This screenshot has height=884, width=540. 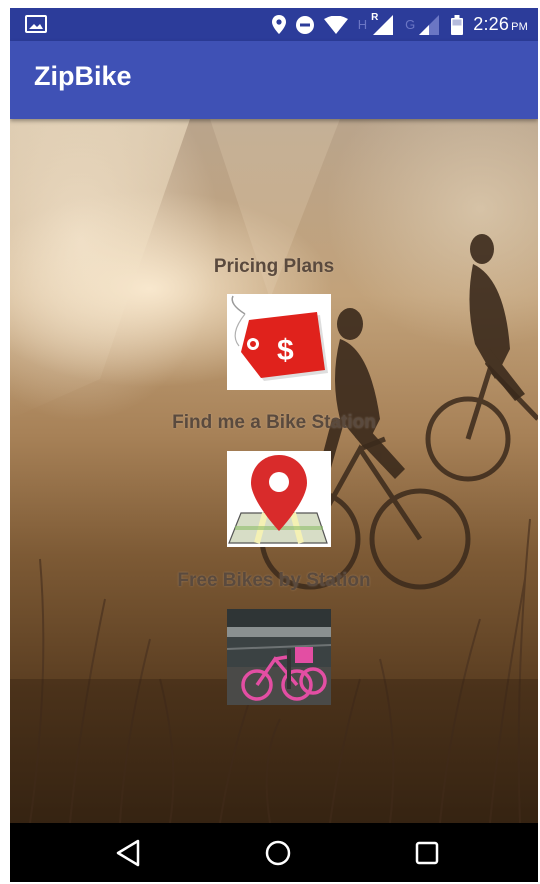 I want to click on recents-icon, so click(x=427, y=853).